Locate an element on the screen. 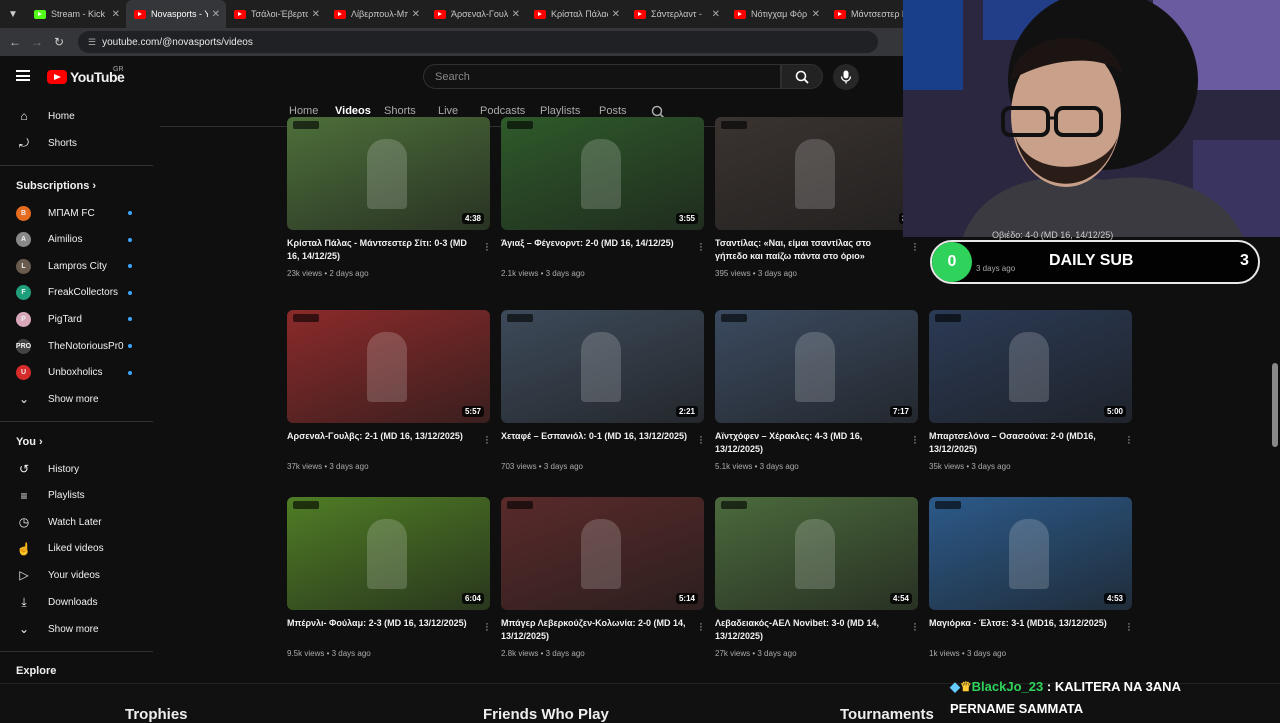  youtube-play-icon is located at coordinates (57, 77).